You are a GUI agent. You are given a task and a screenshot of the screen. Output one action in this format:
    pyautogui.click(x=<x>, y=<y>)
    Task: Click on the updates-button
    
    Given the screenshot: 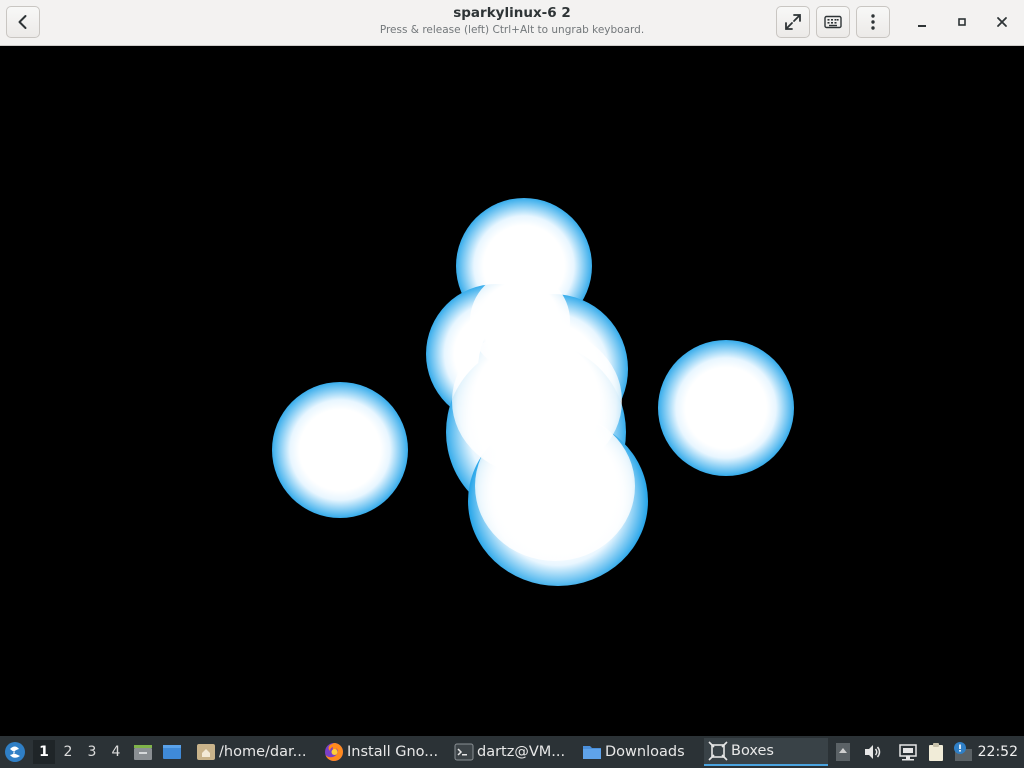 What is the action you would take?
    pyautogui.click(x=963, y=752)
    